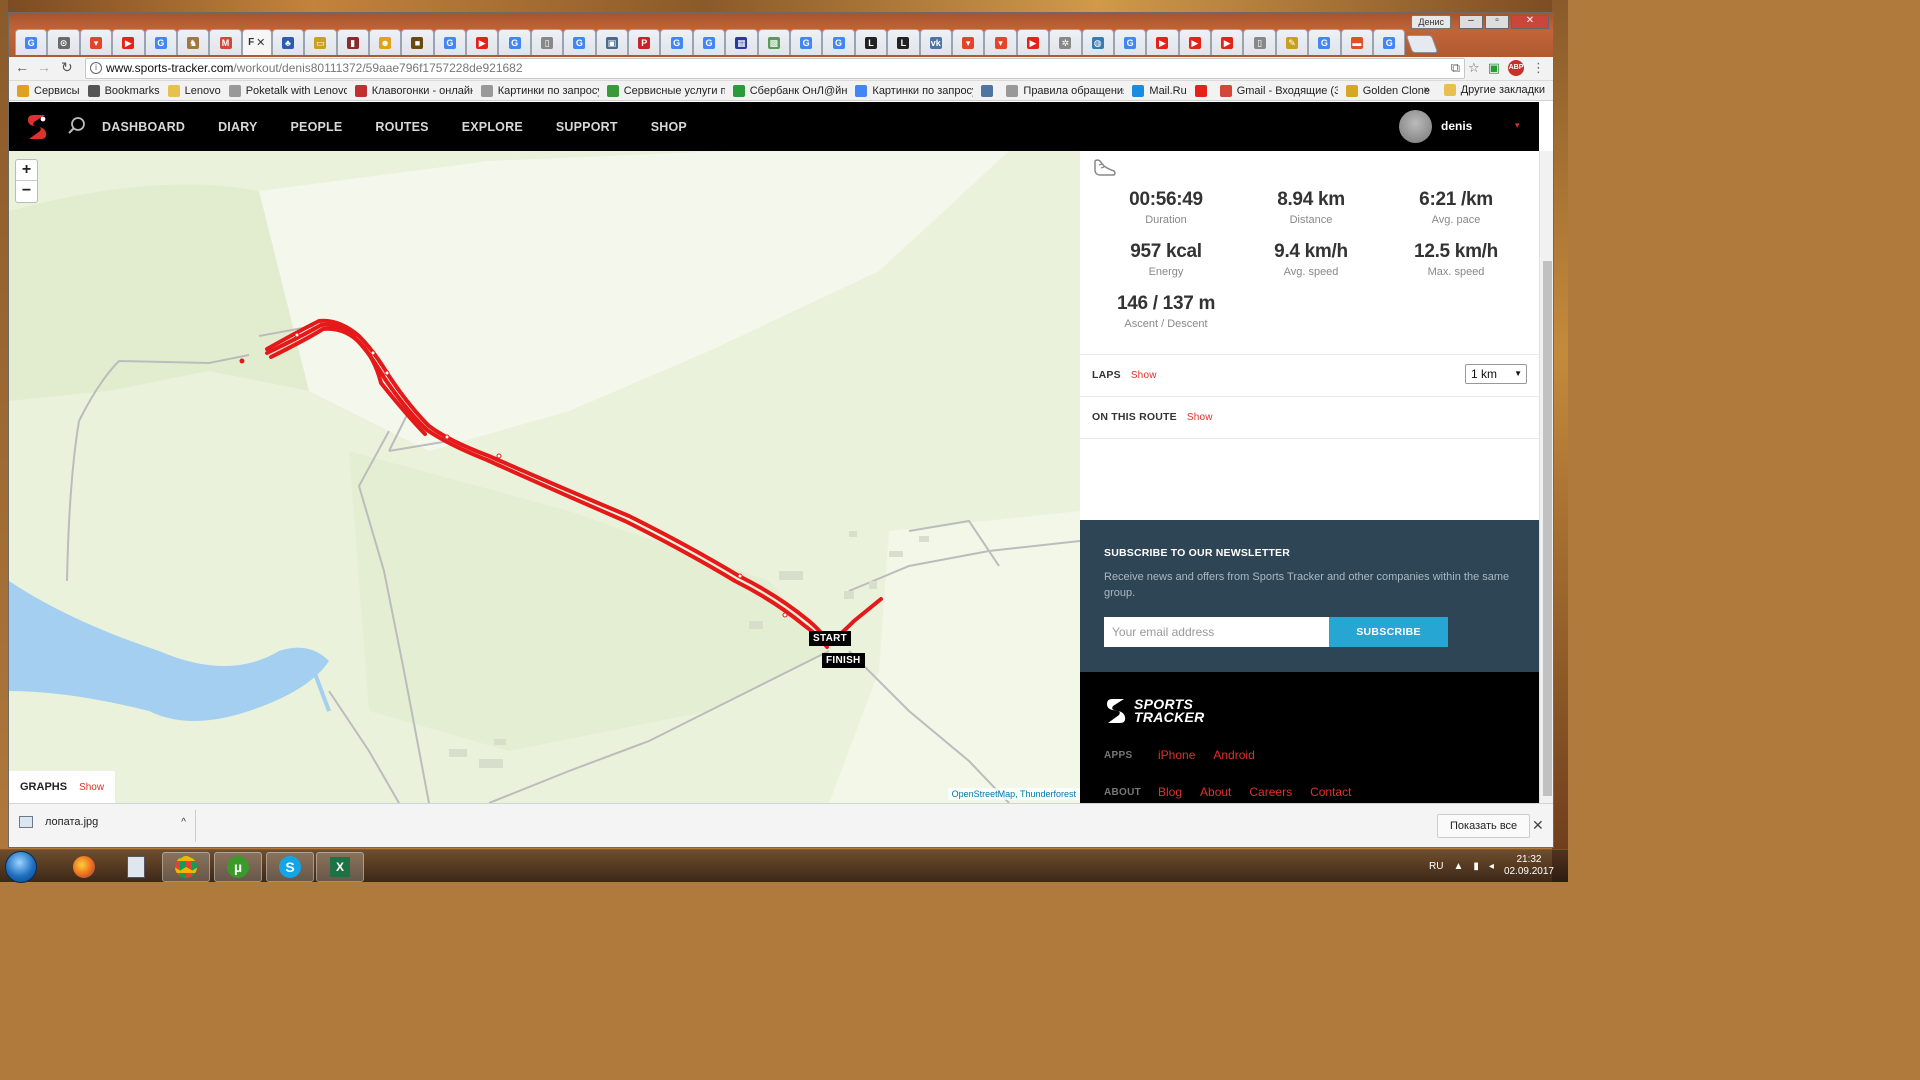  I want to click on finish-marker: FINISH, so click(843, 660).